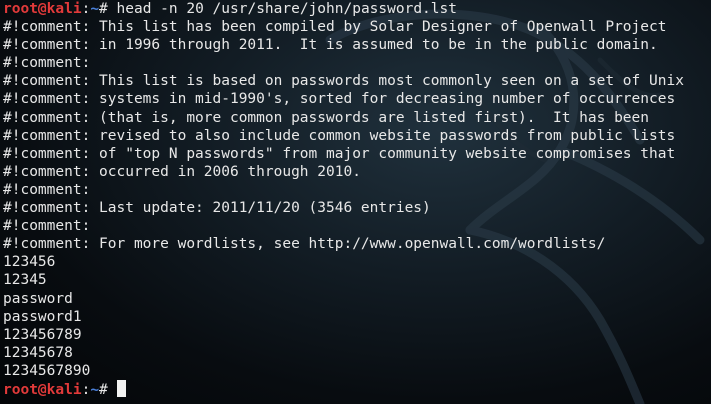 The height and width of the screenshot is (404, 711). Describe the element at coordinates (38, 298) in the screenshot. I see `output-line: password` at that location.